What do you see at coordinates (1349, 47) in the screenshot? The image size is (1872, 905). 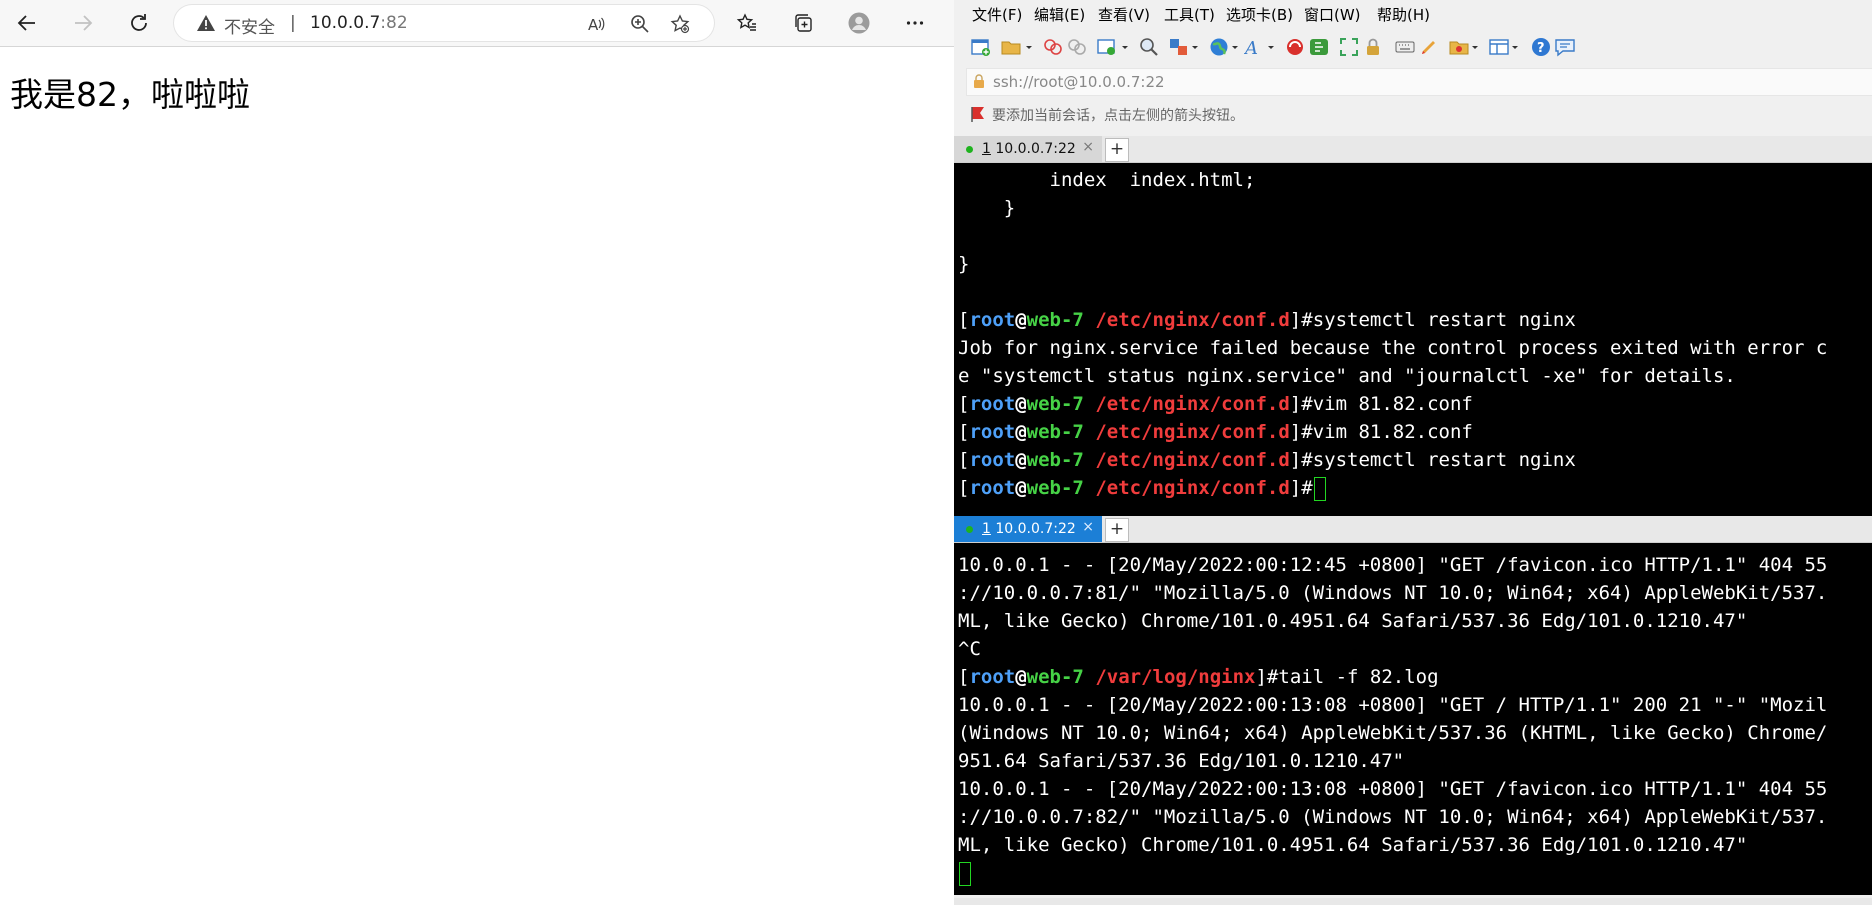 I see `fullscreen-icon` at bounding box center [1349, 47].